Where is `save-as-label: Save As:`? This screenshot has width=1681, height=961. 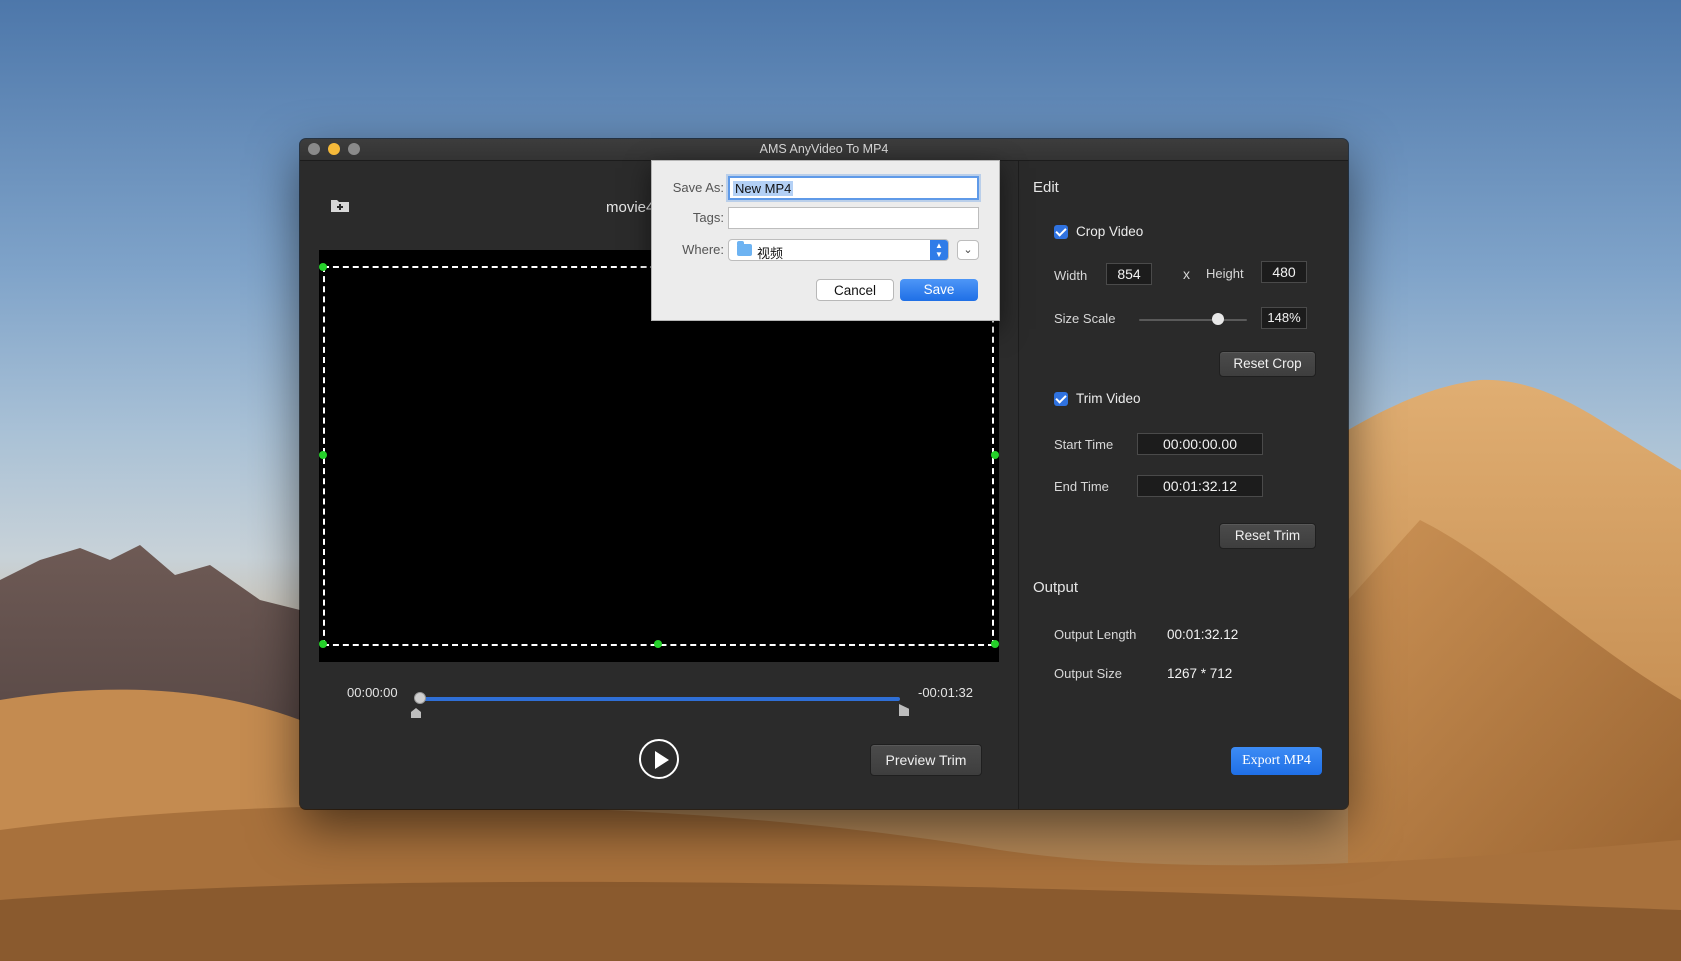
save-as-label: Save As: is located at coordinates (698, 187).